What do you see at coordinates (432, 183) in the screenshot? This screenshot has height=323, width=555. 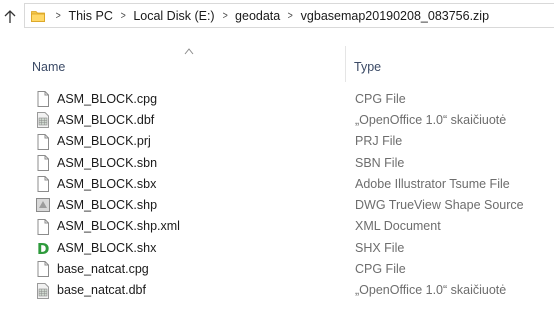 I see `file-type: Adobe Illustrator Tsume File` at bounding box center [432, 183].